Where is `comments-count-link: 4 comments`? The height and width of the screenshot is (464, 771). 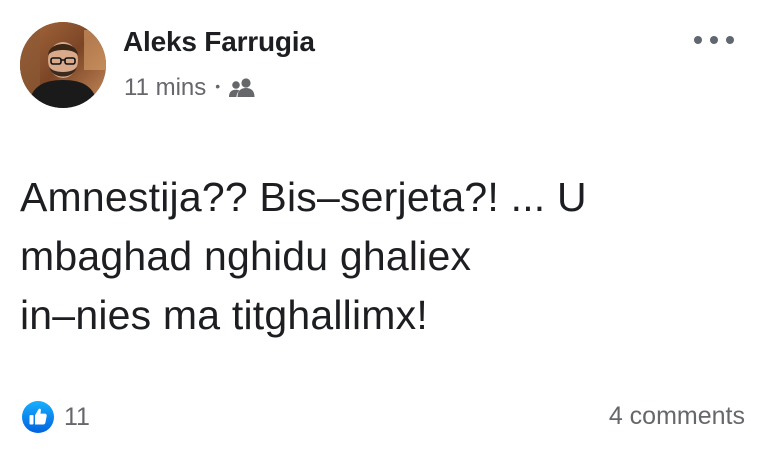 comments-count-link: 4 comments is located at coordinates (677, 416).